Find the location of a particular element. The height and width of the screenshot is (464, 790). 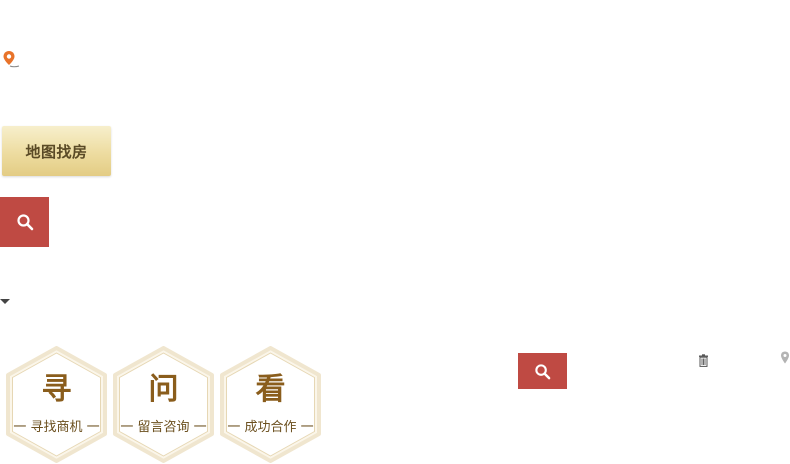

leave-message-card: 问 一 留言咨询 一 is located at coordinates (163, 404).